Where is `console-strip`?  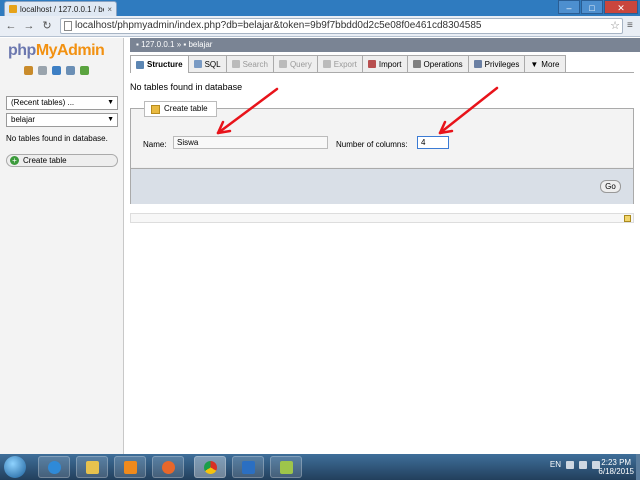 console-strip is located at coordinates (382, 218).